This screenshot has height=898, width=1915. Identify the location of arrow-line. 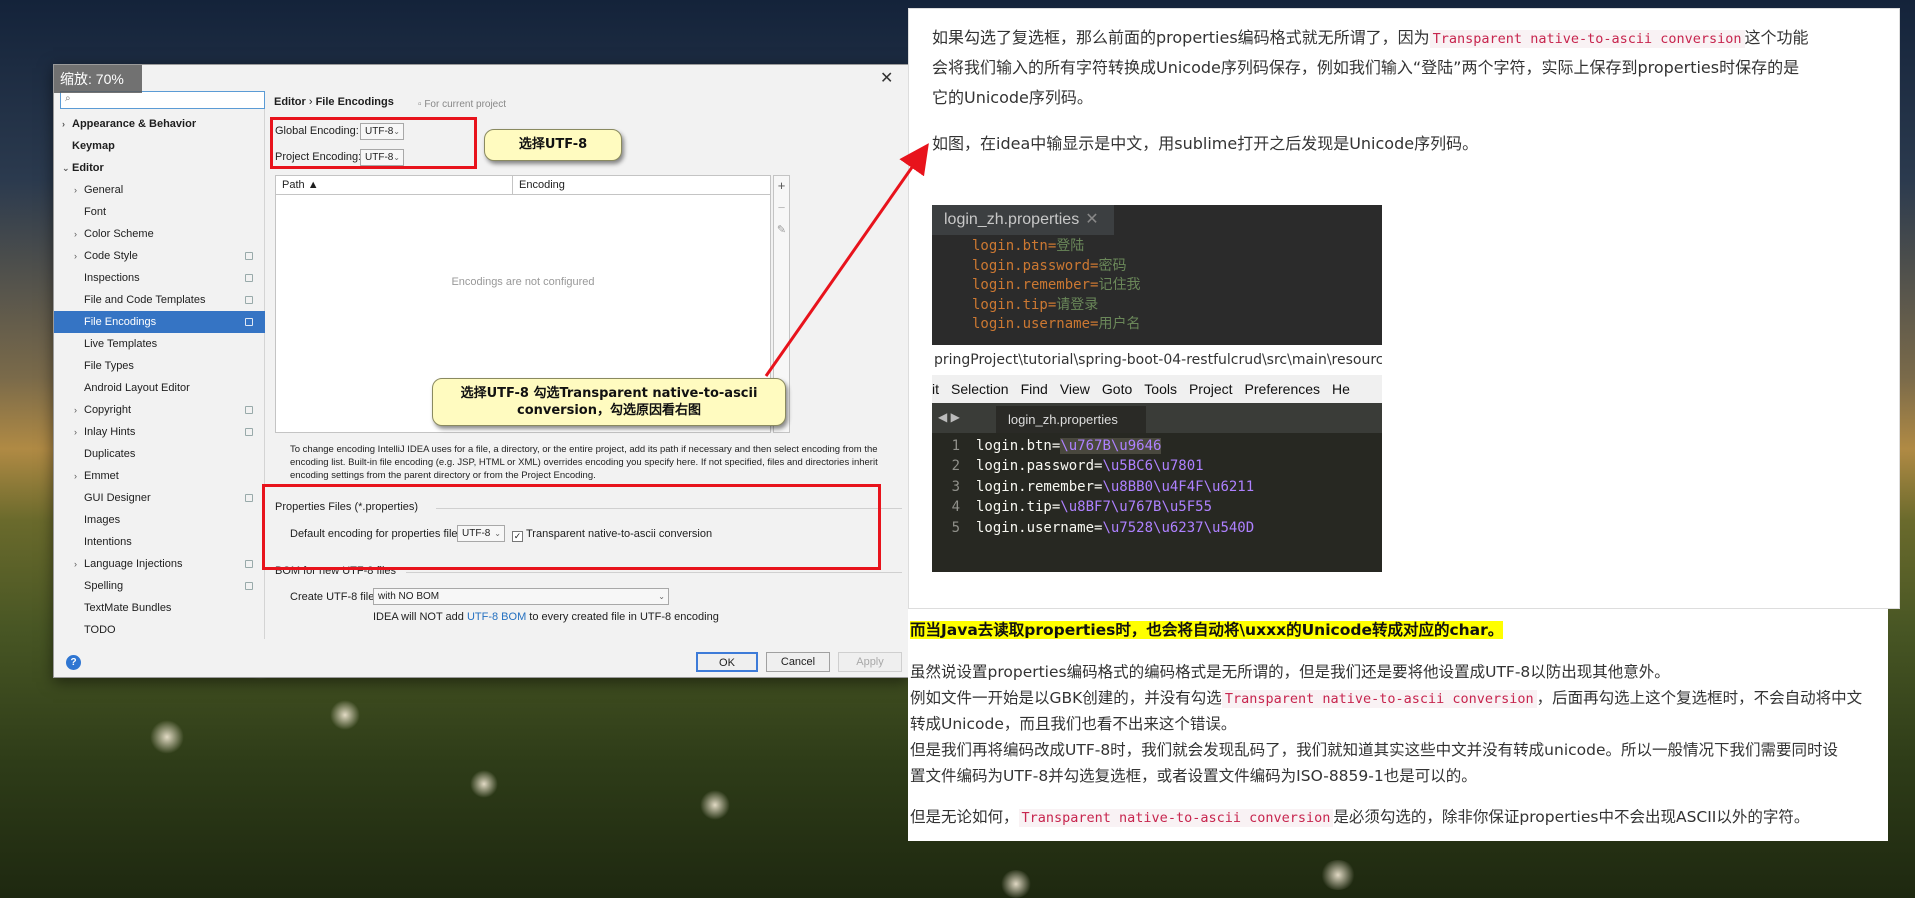
(846, 260).